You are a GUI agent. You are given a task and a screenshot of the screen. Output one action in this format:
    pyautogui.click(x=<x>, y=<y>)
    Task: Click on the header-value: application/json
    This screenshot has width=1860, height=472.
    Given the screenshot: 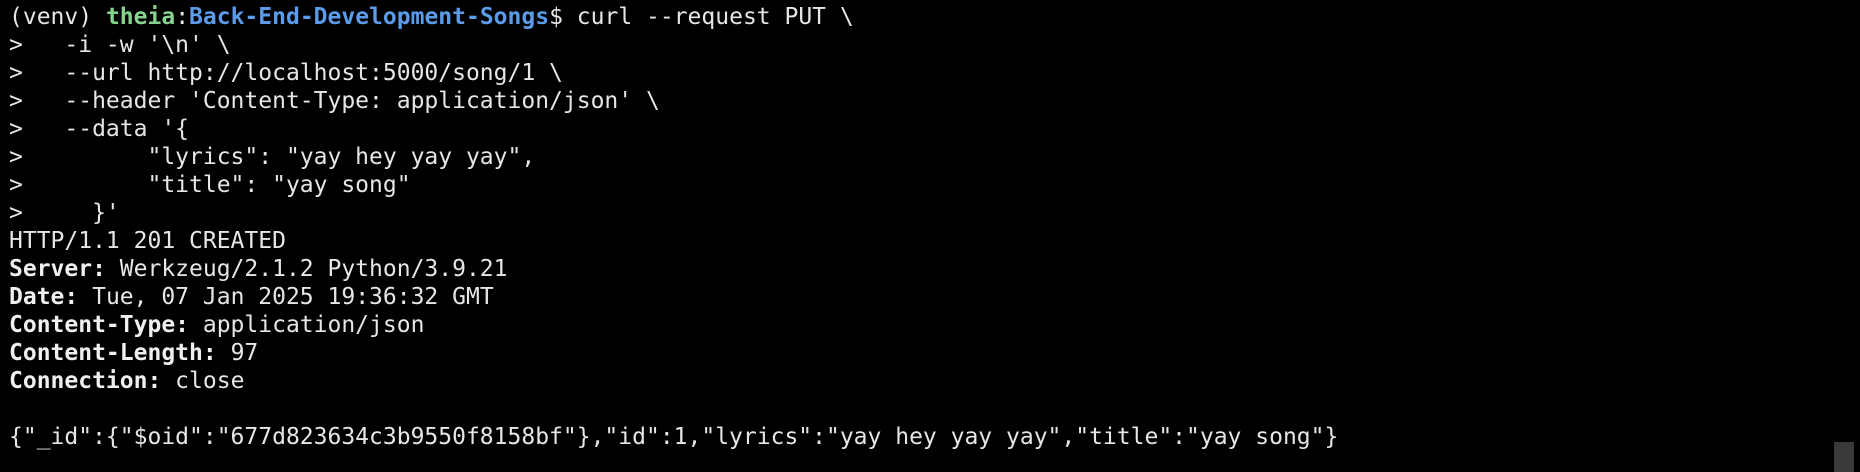 What is the action you would take?
    pyautogui.click(x=307, y=325)
    